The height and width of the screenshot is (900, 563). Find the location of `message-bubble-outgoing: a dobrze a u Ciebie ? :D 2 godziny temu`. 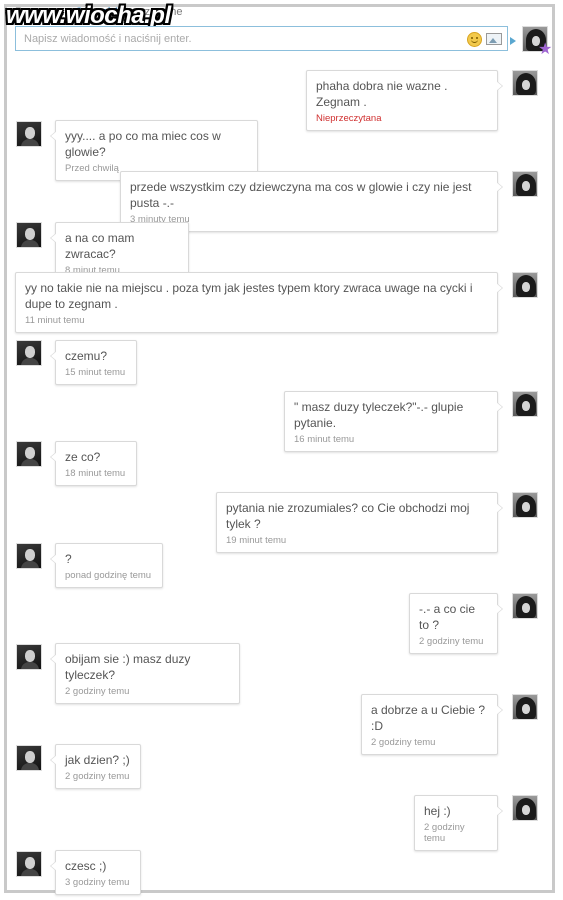

message-bubble-outgoing: a dobrze a u Ciebie ? :D 2 godziny temu is located at coordinates (432, 724).